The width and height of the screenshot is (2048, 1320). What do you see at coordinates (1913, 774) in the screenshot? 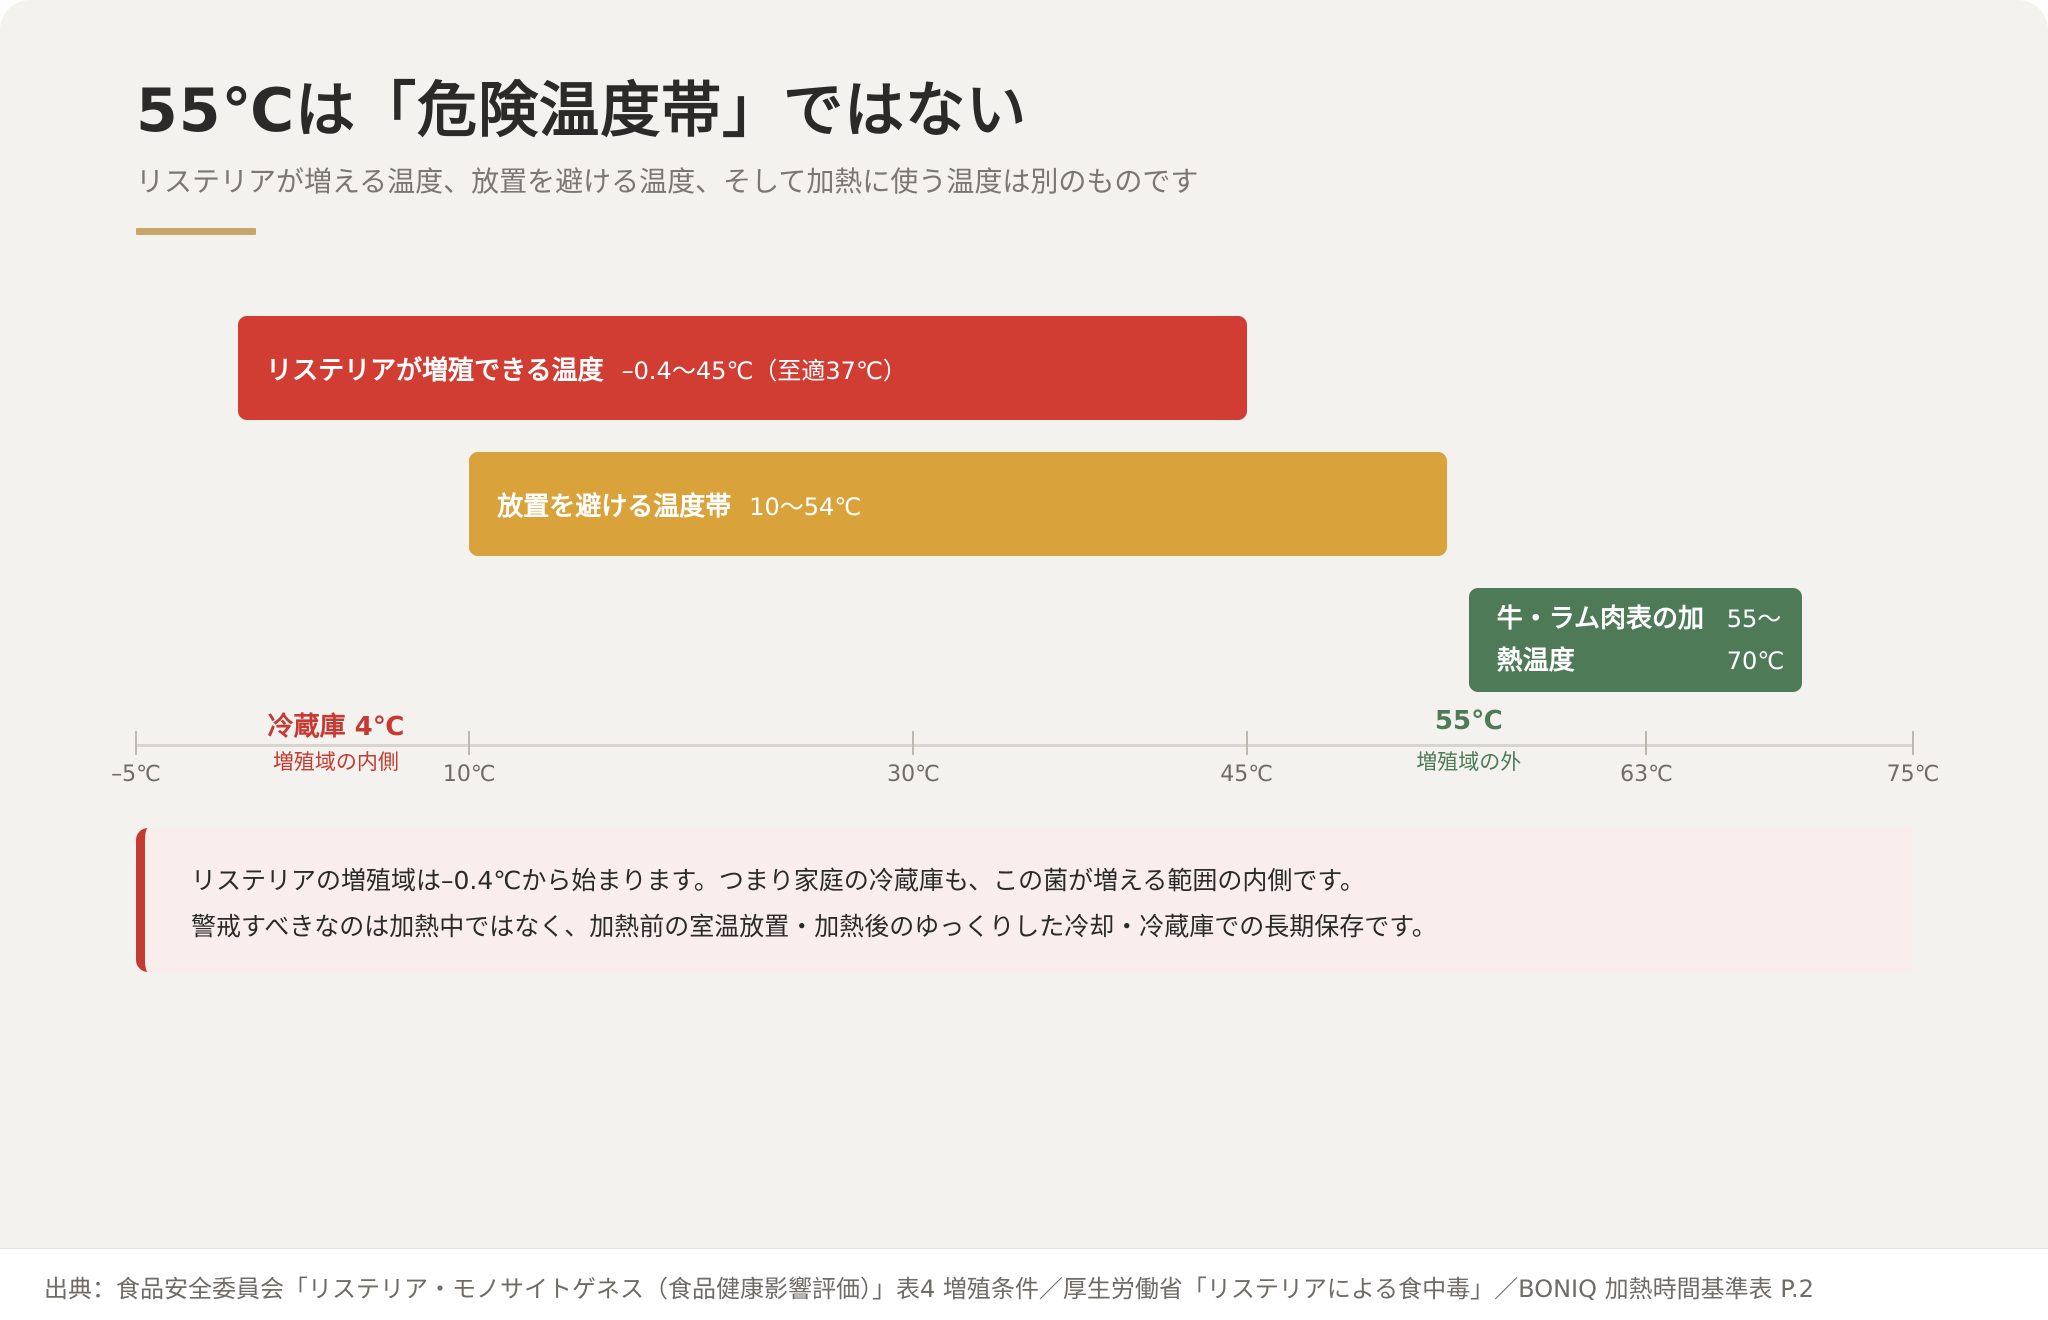
I see `axis-tick-label: 75℃` at bounding box center [1913, 774].